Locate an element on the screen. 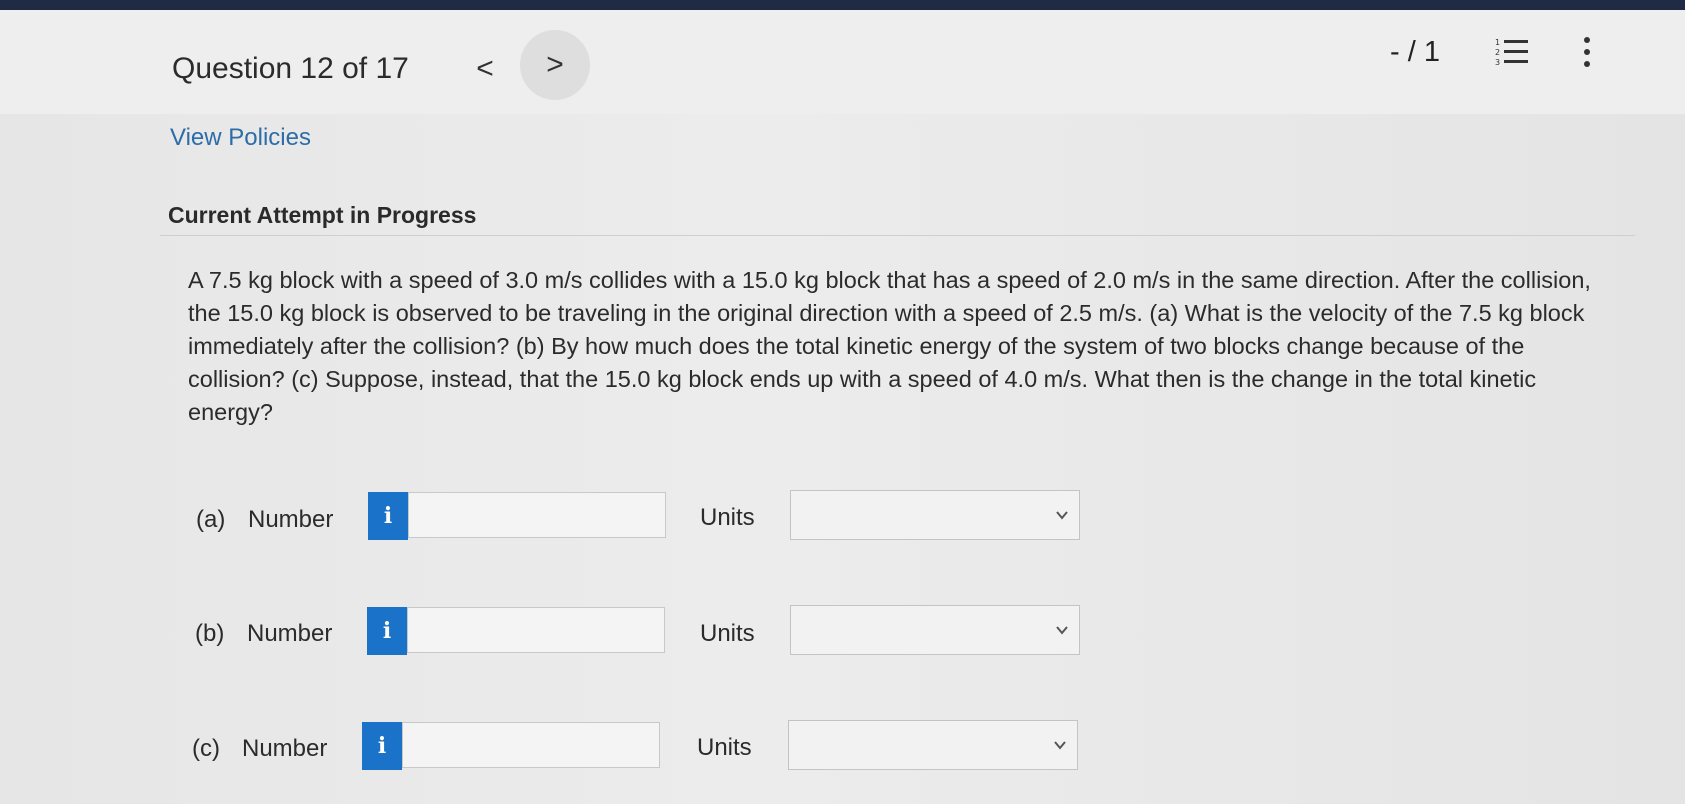 The image size is (1685, 804). part-b-label: (b) is located at coordinates (210, 633).